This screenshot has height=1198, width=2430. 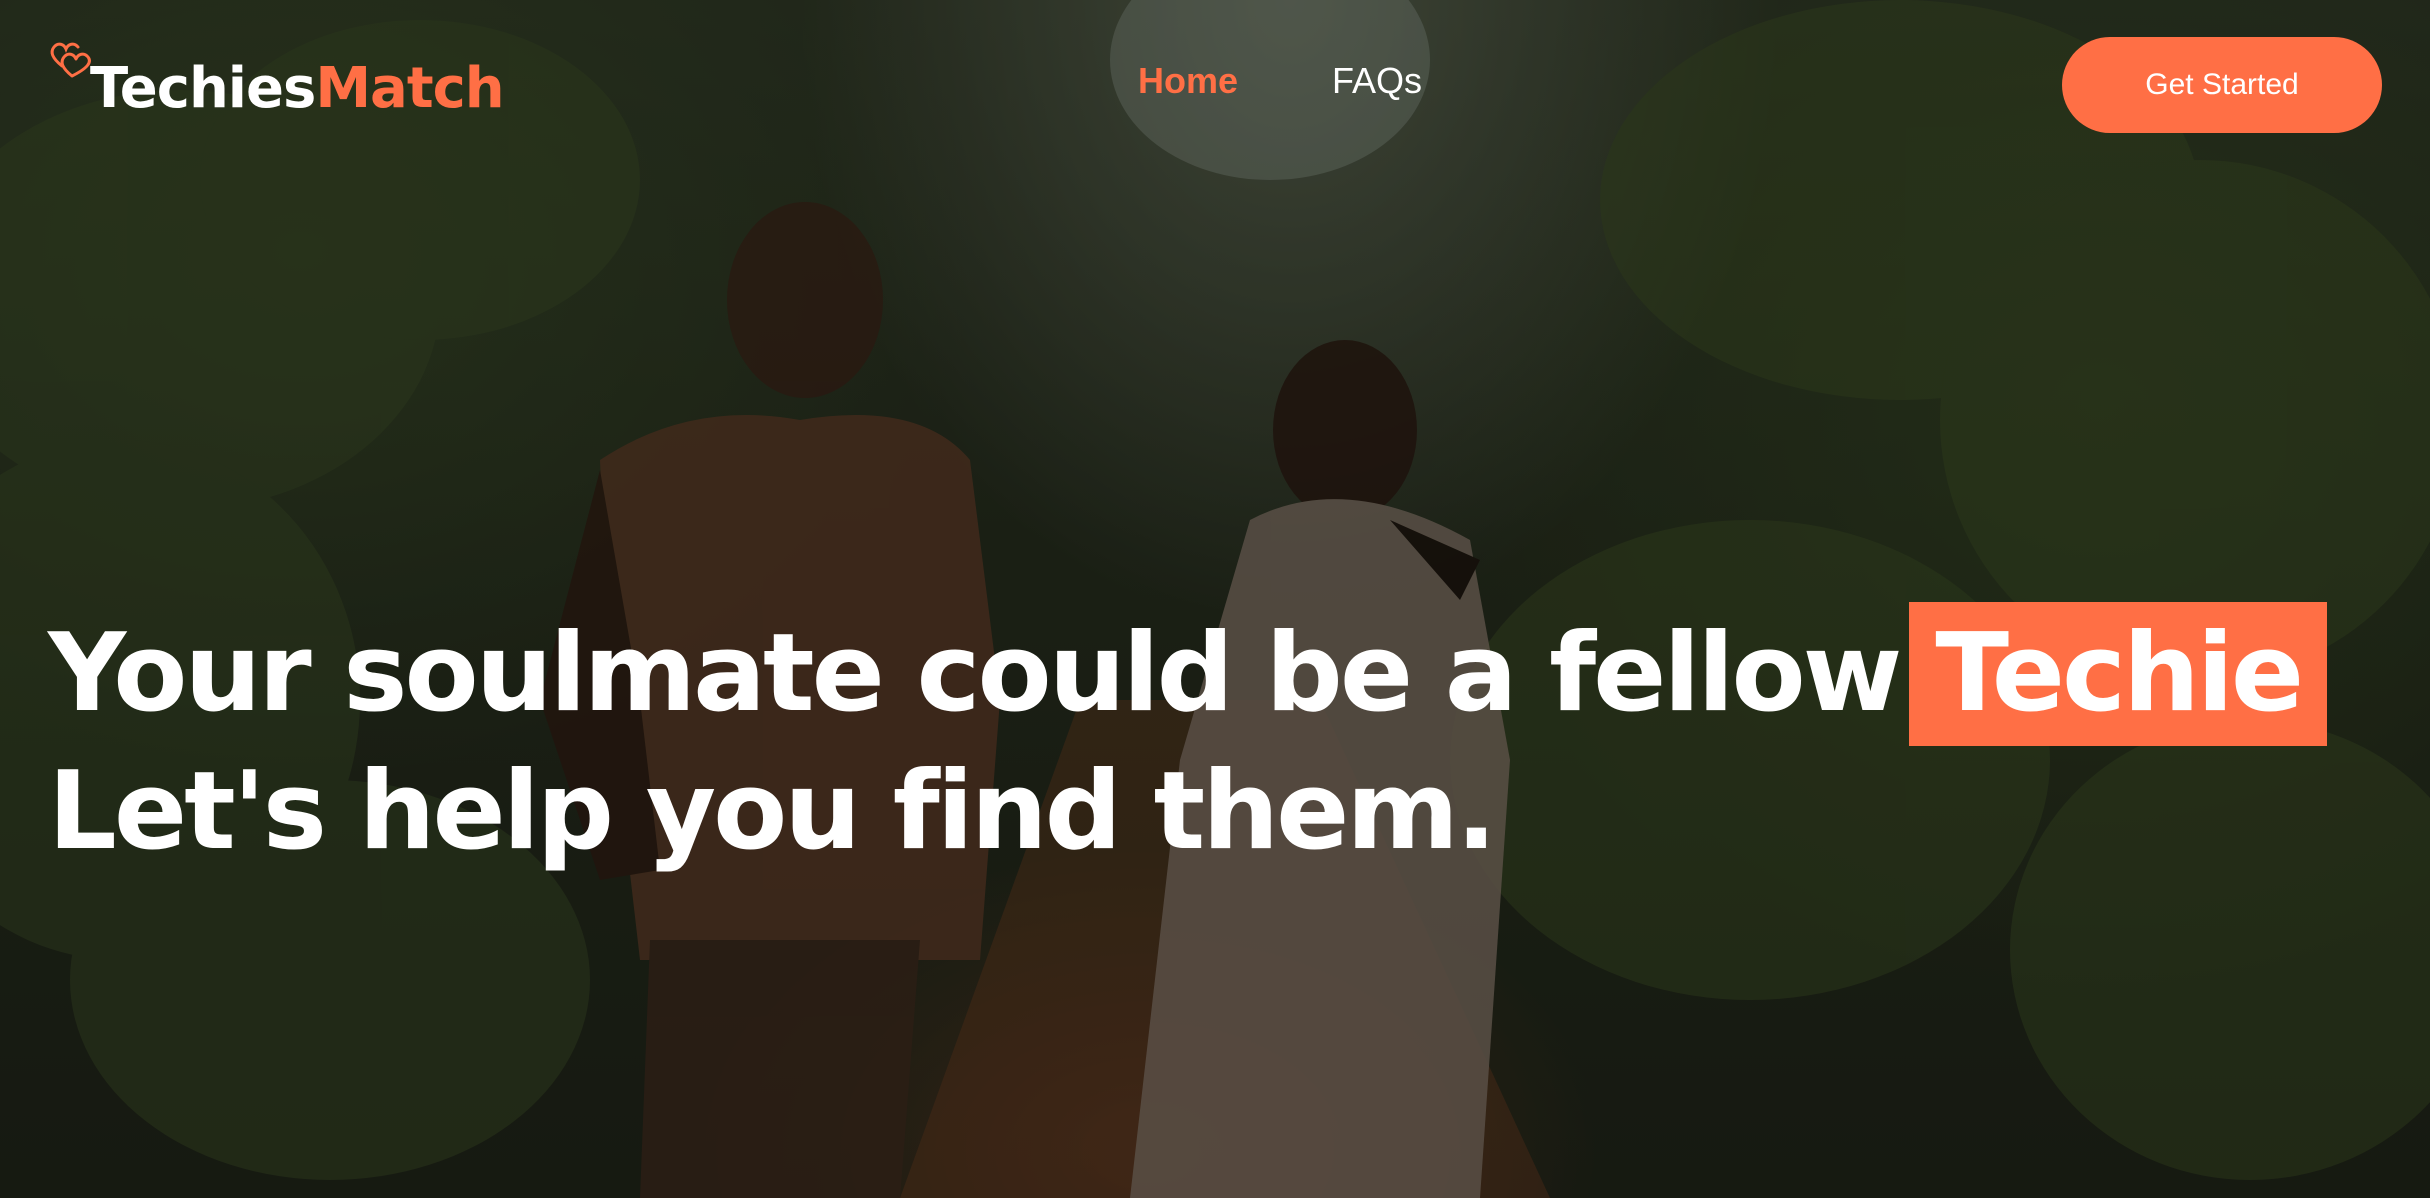 I want to click on nav-link-home: Home, so click(x=1188, y=81).